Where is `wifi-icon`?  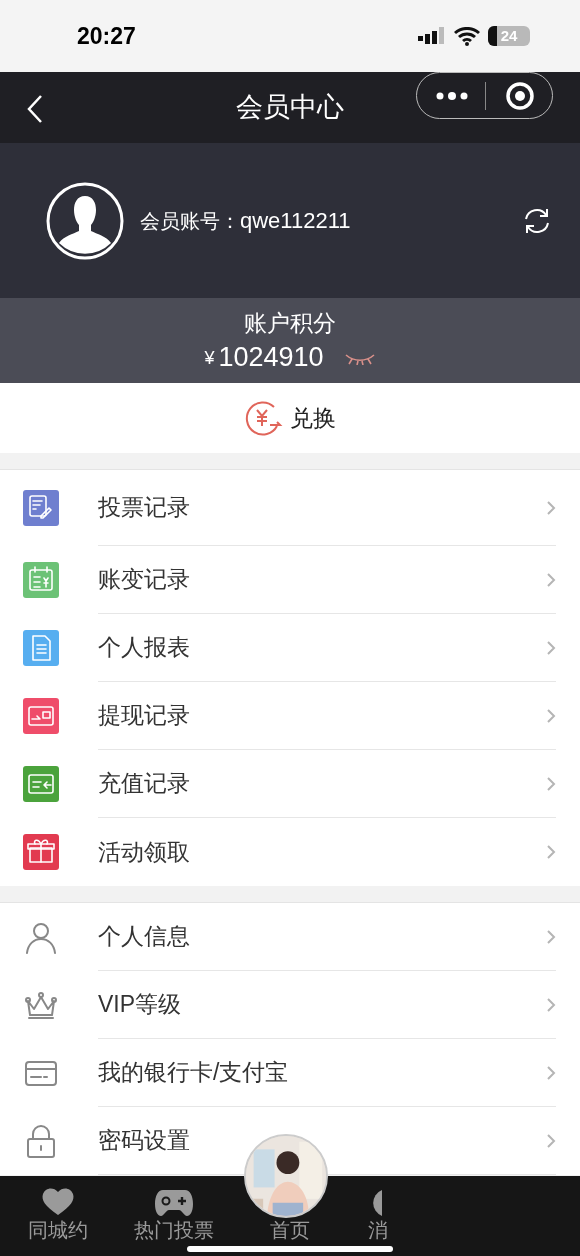 wifi-icon is located at coordinates (467, 36).